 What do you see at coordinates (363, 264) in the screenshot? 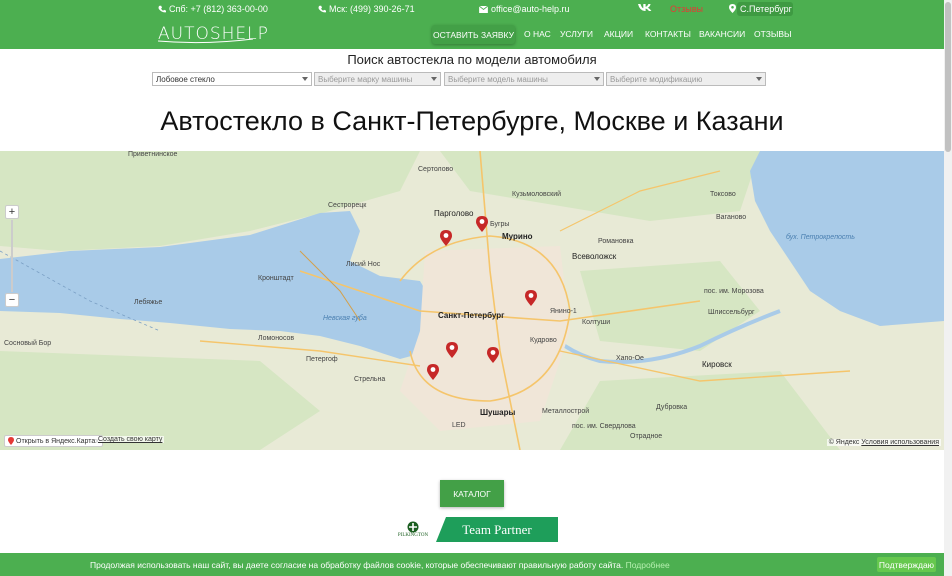
I see `map-label: Лисий Нос` at bounding box center [363, 264].